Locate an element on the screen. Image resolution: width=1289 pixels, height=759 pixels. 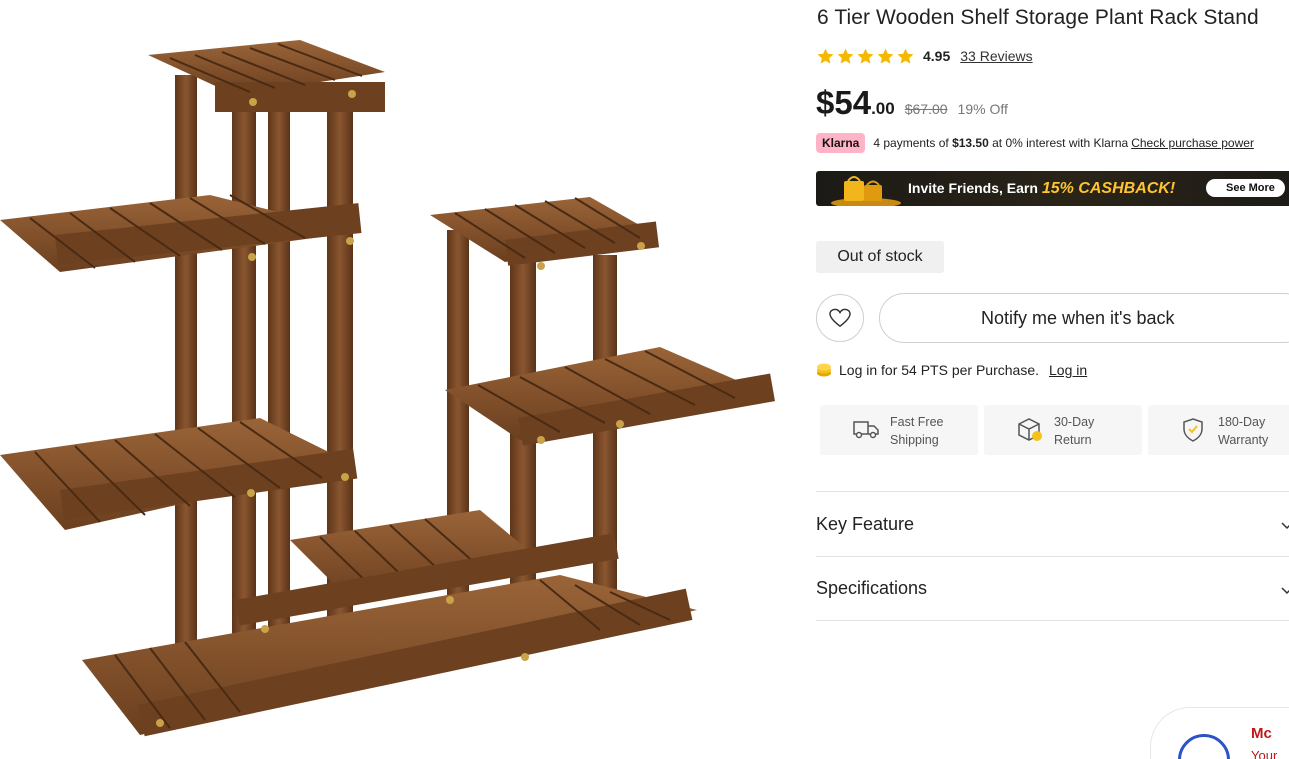
banner-invite-text: Invite Friends, Earn is located at coordinates (973, 188).